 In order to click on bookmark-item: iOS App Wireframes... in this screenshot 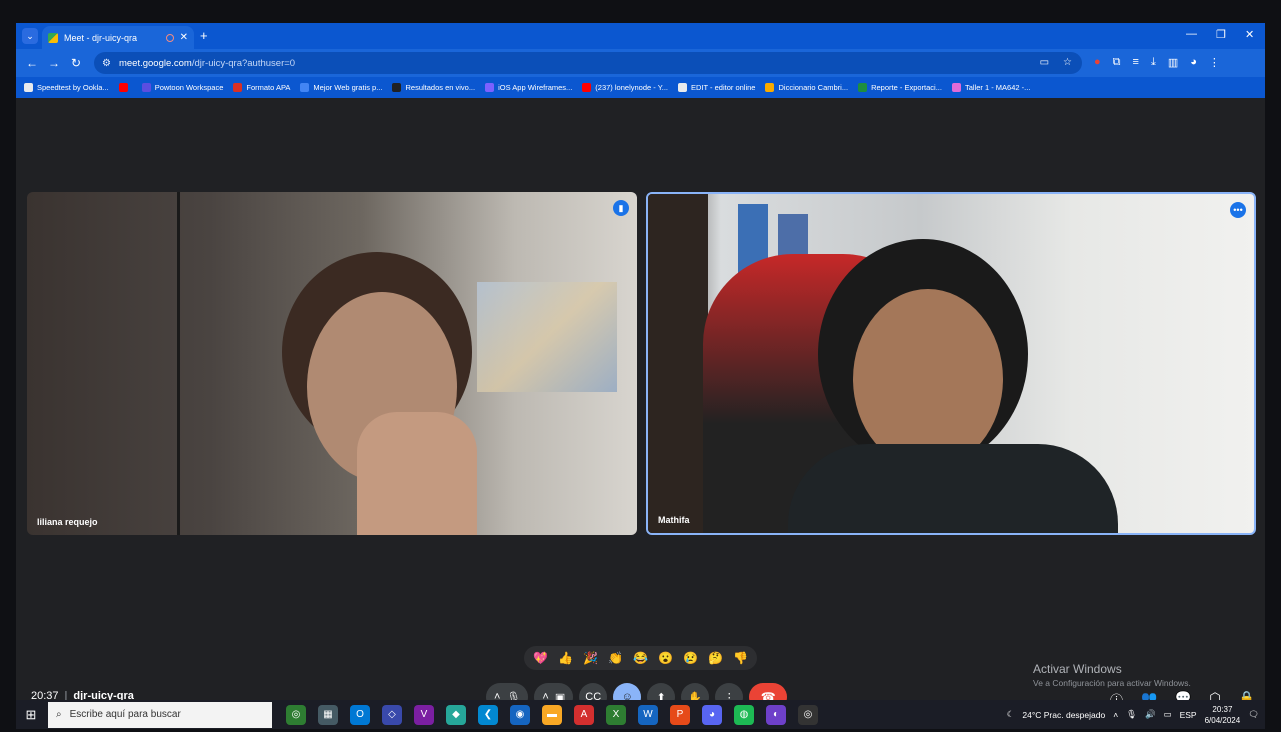, I will do `click(528, 87)`.